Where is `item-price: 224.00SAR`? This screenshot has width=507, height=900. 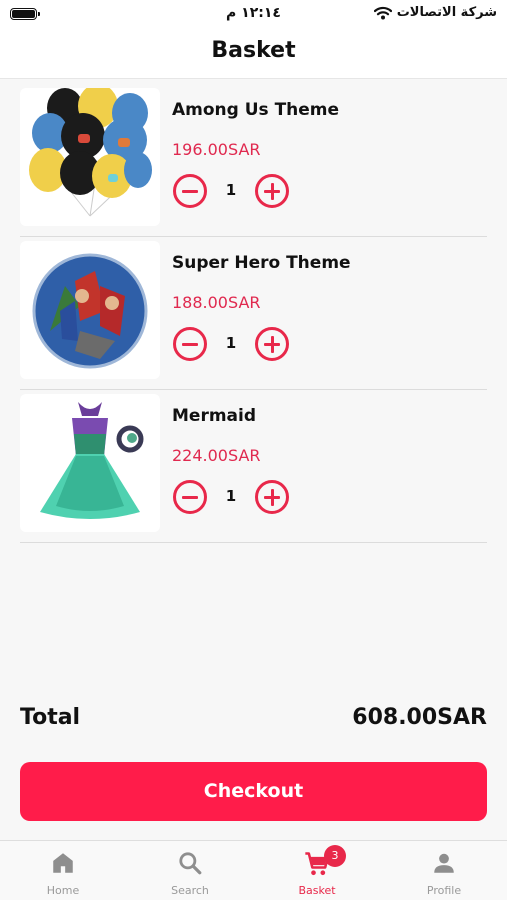 item-price: 224.00SAR is located at coordinates (216, 455).